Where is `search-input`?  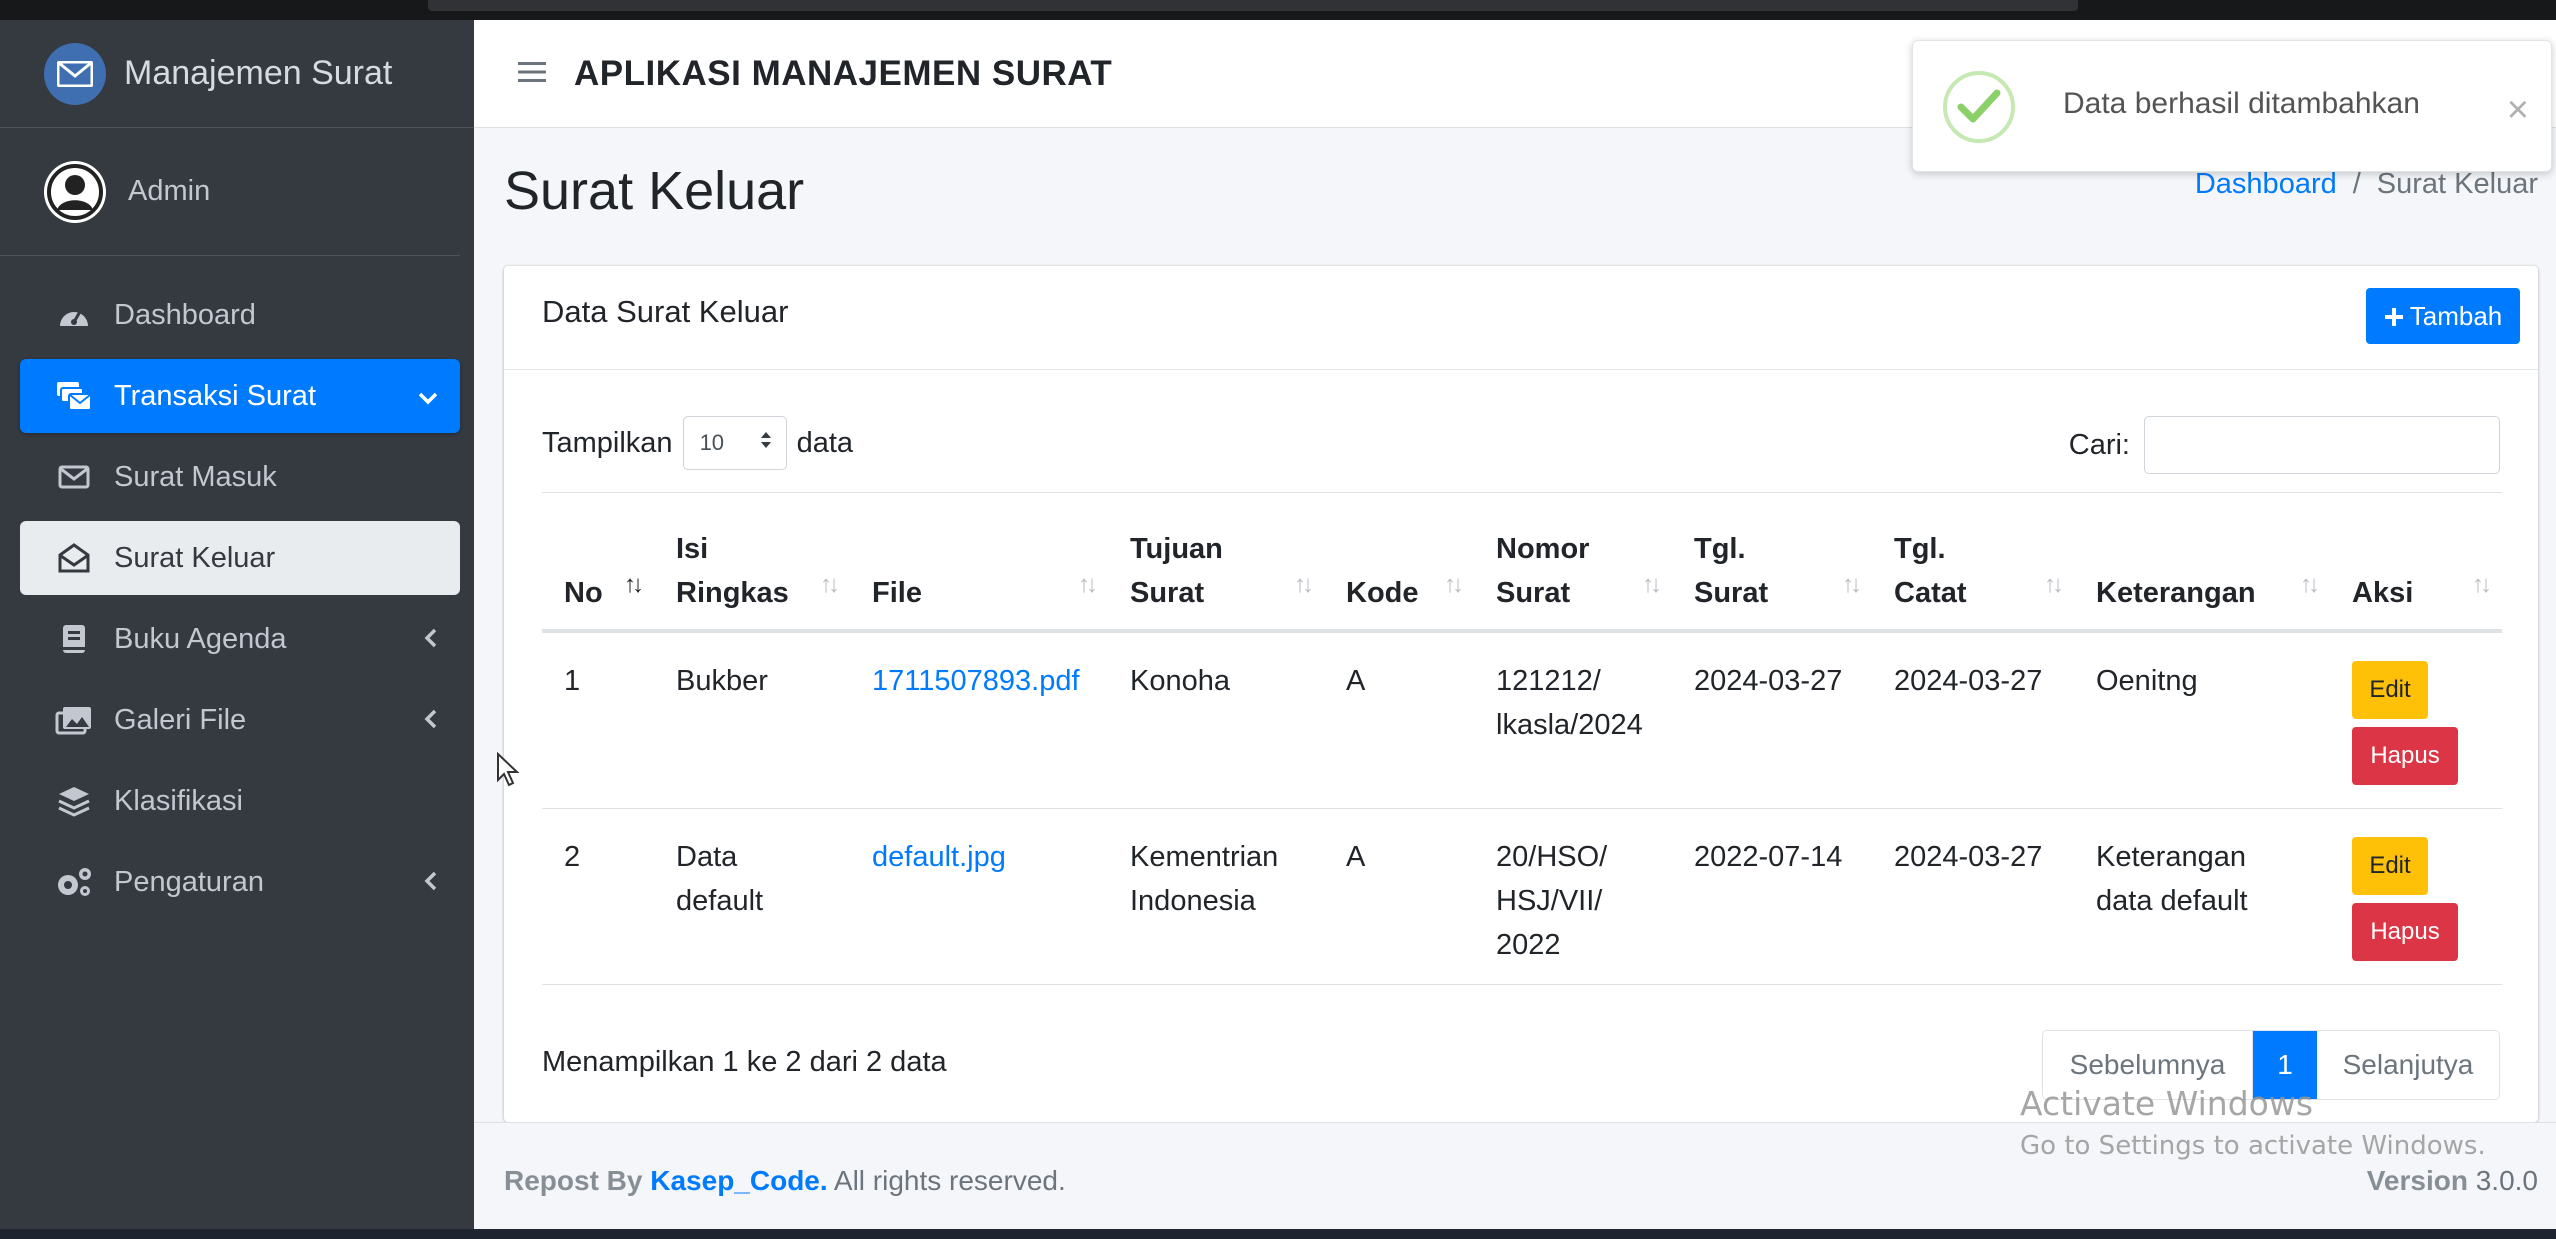
search-input is located at coordinates (2322, 445).